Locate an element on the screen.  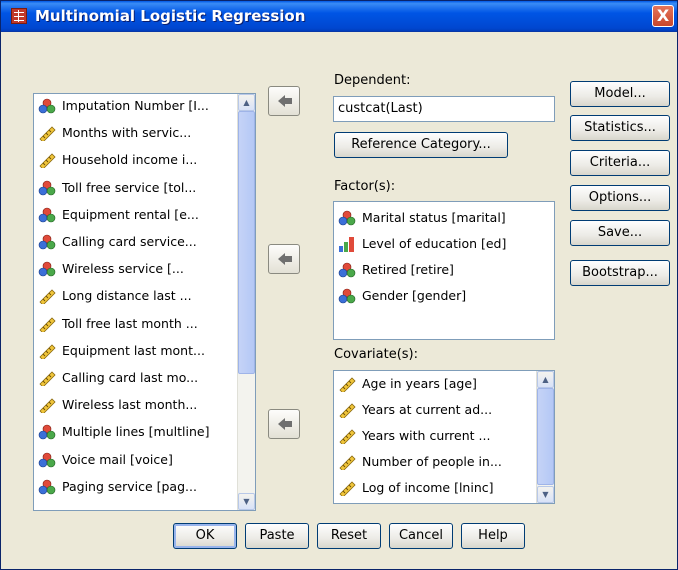
variable-list-scrollbar: ▲ ▼ is located at coordinates (246, 302).